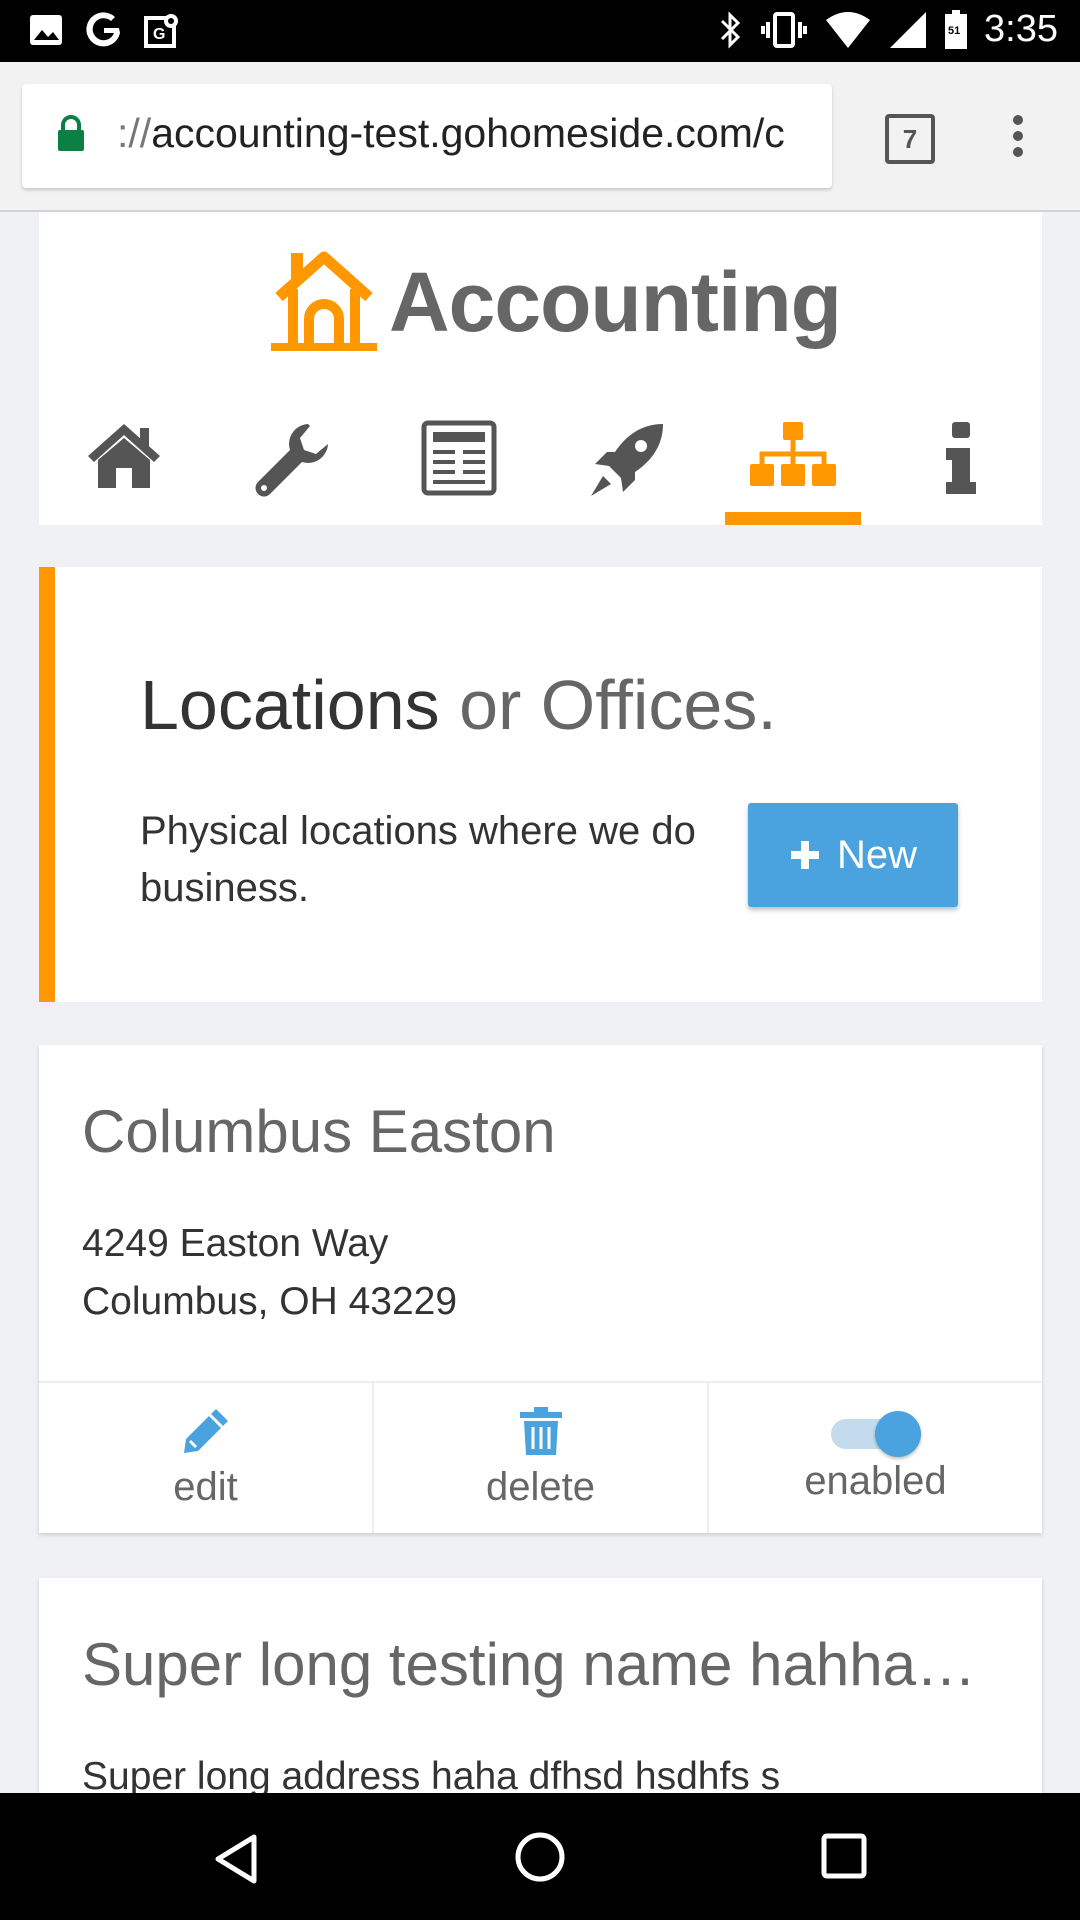 This screenshot has width=1080, height=1920. What do you see at coordinates (71, 133) in the screenshot?
I see `lock-icon` at bounding box center [71, 133].